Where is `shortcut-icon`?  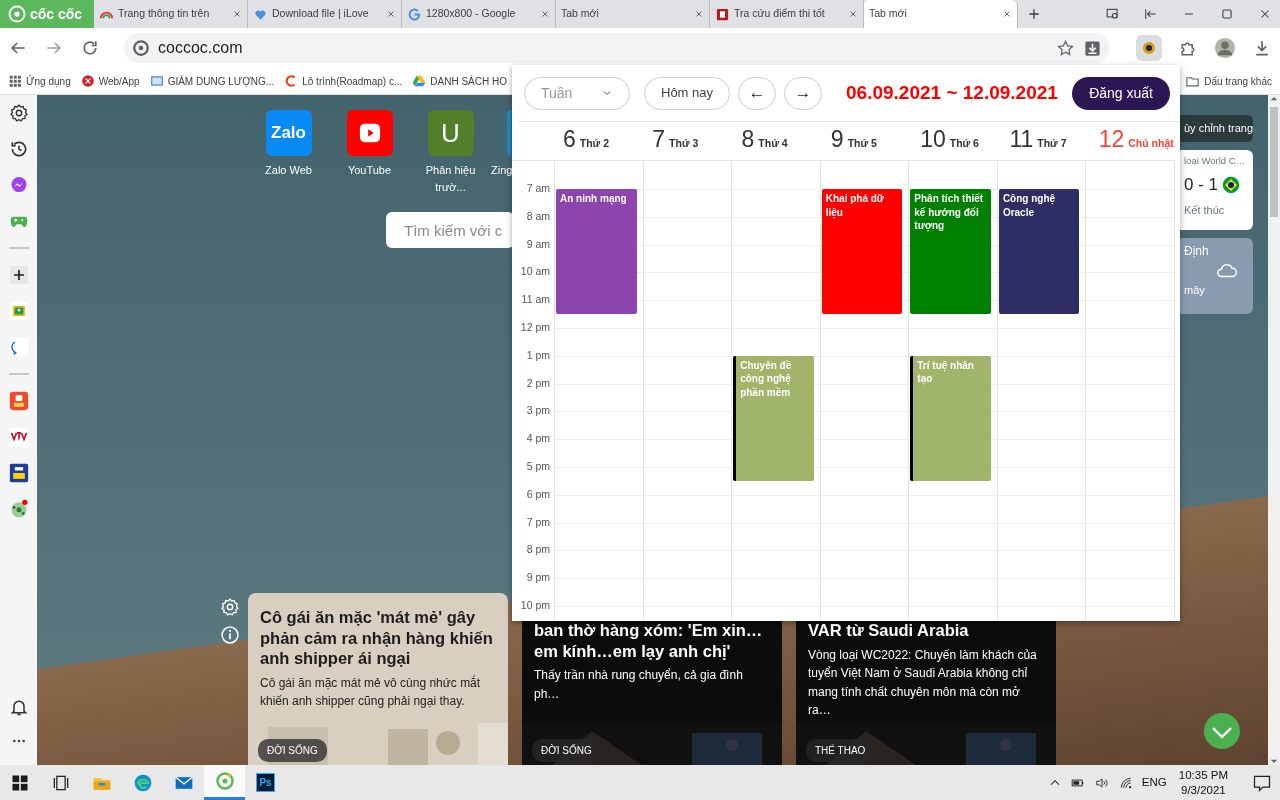 shortcut-icon is located at coordinates (369, 133).